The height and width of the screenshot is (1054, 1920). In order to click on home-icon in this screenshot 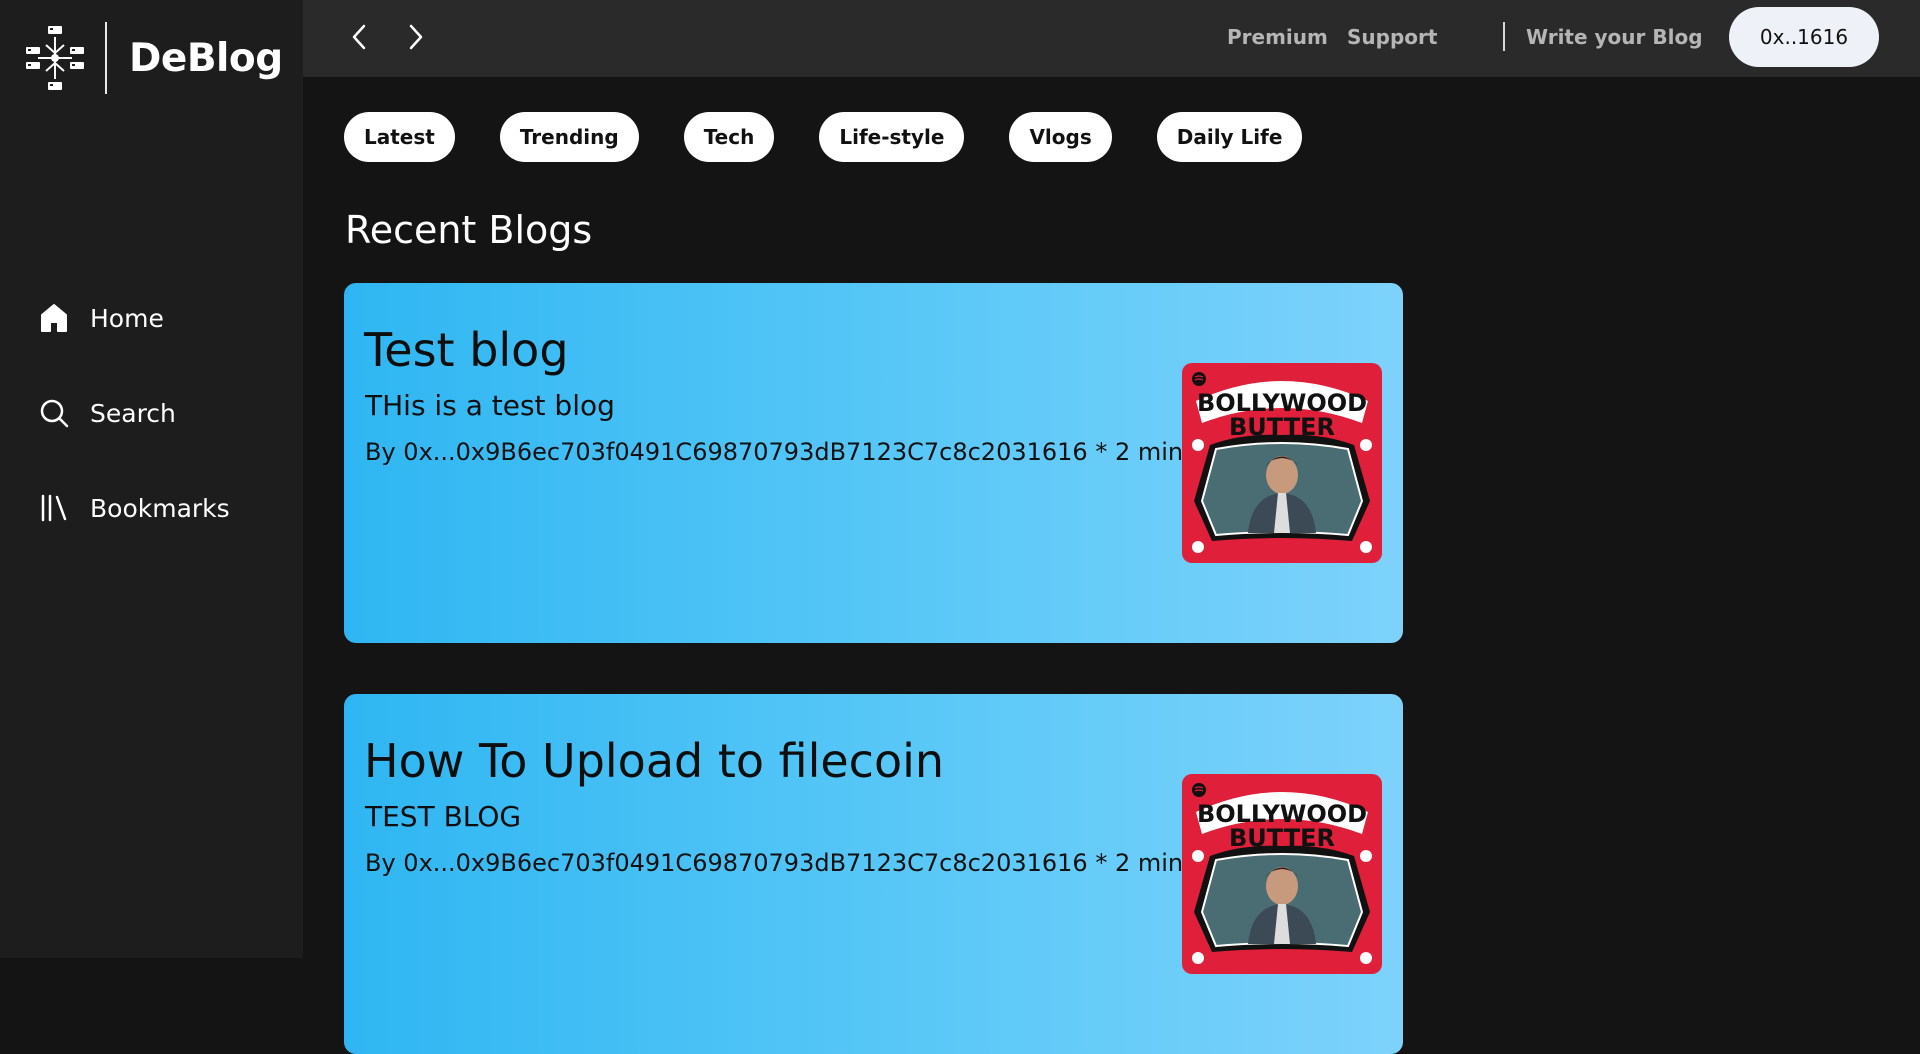, I will do `click(54, 318)`.